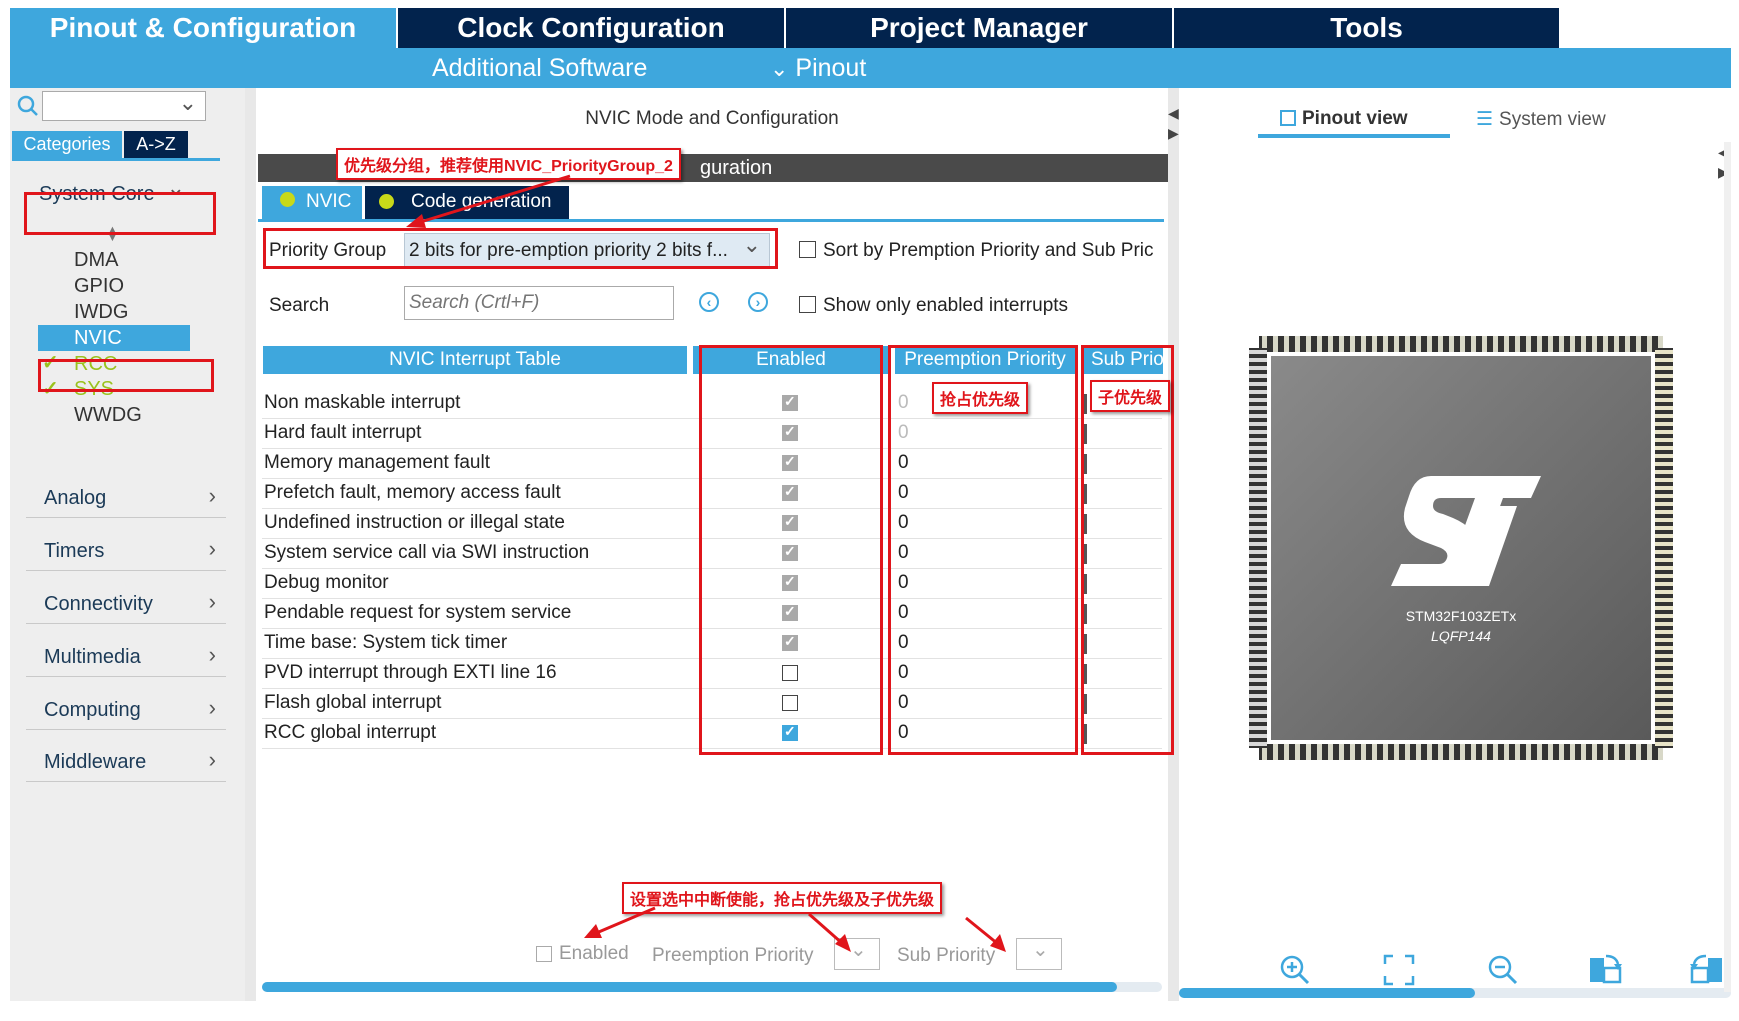 Image resolution: width=1739 pixels, height=1021 pixels. I want to click on list-icon: ☰, so click(1485, 119).